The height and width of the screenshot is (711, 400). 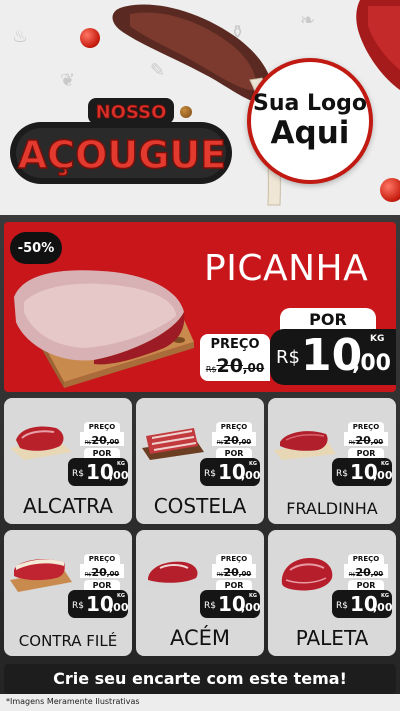 I want to click on product-card-fraldinha: PREÇO R$20,00 POR R$ 10 KG ,00 FRALDINHA, so click(x=332, y=461).